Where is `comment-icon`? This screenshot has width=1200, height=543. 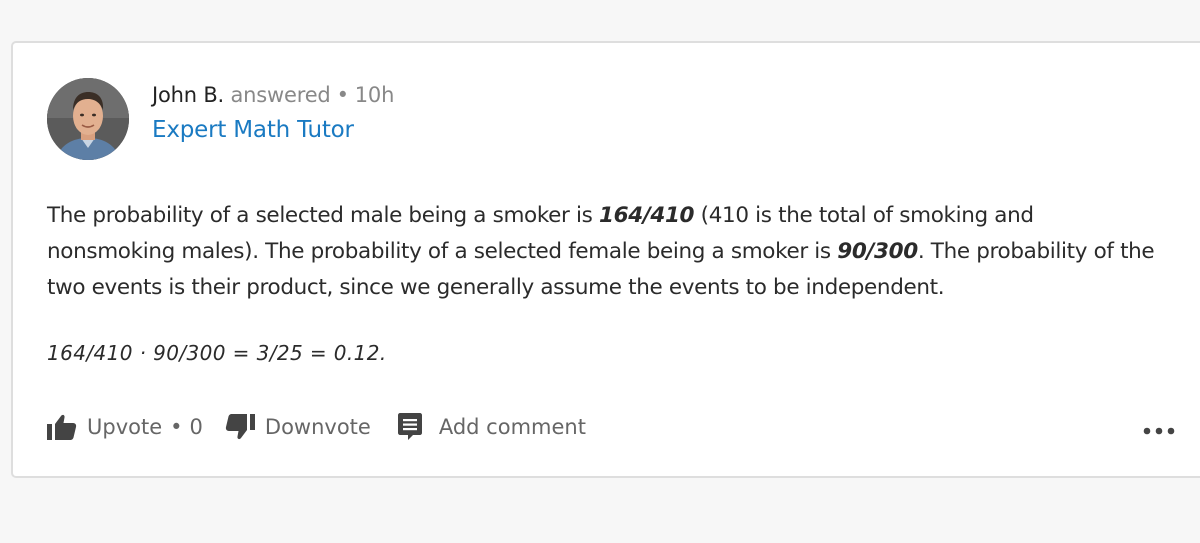
comment-icon is located at coordinates (410, 427).